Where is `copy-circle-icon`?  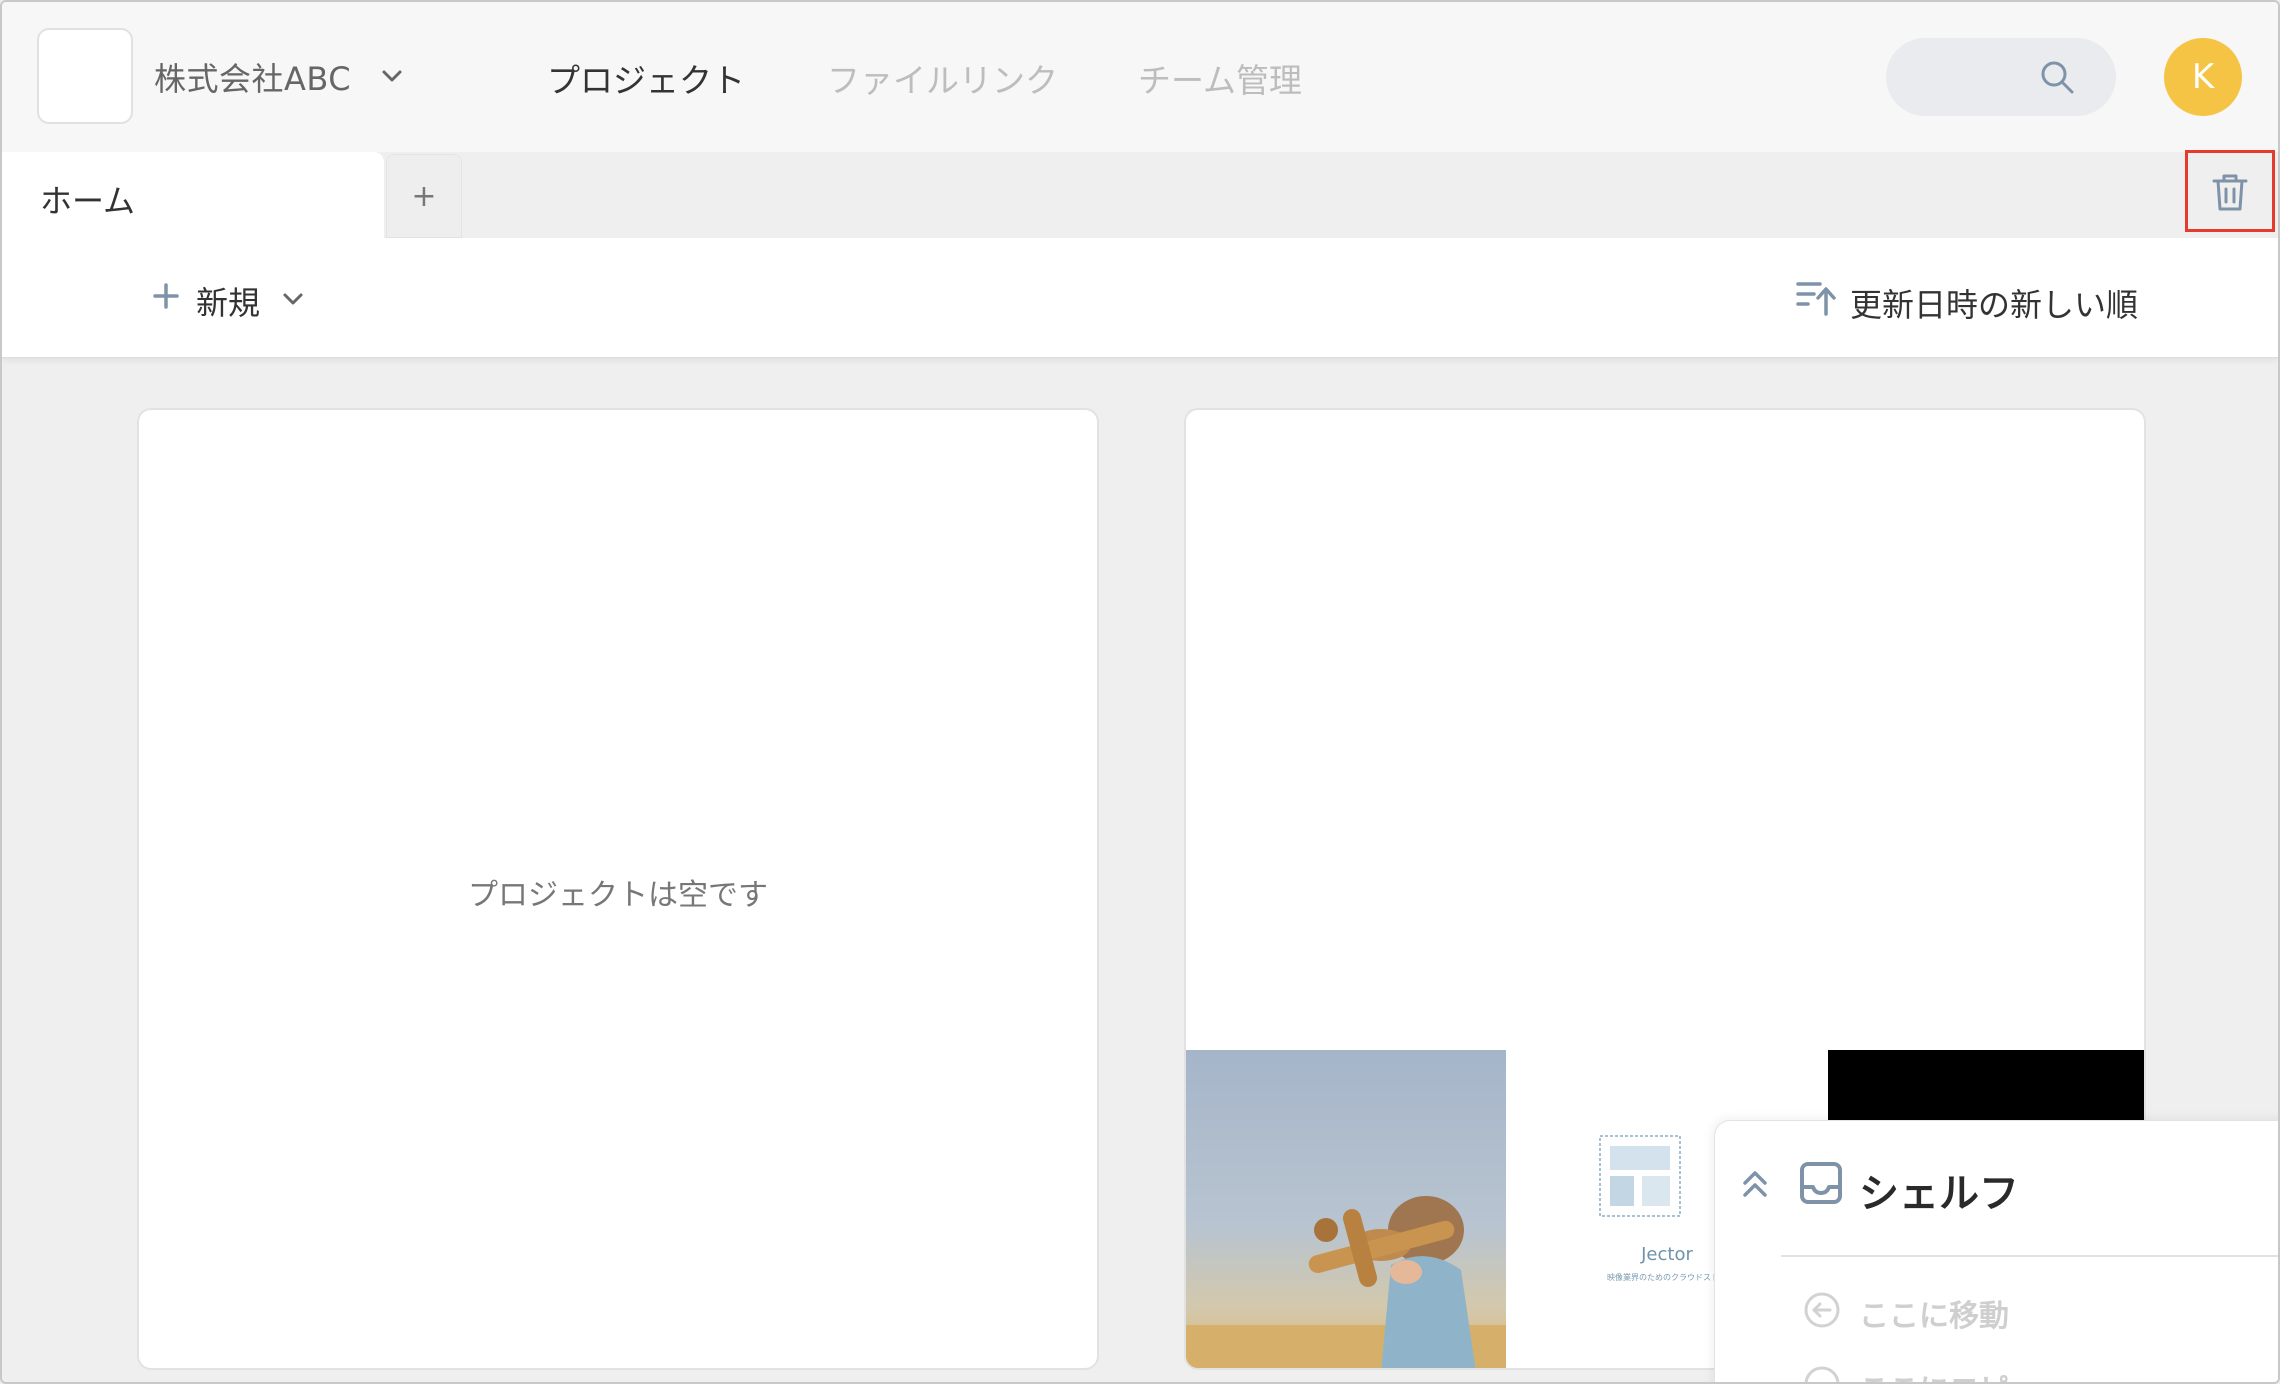
copy-circle-icon is located at coordinates (1822, 1374).